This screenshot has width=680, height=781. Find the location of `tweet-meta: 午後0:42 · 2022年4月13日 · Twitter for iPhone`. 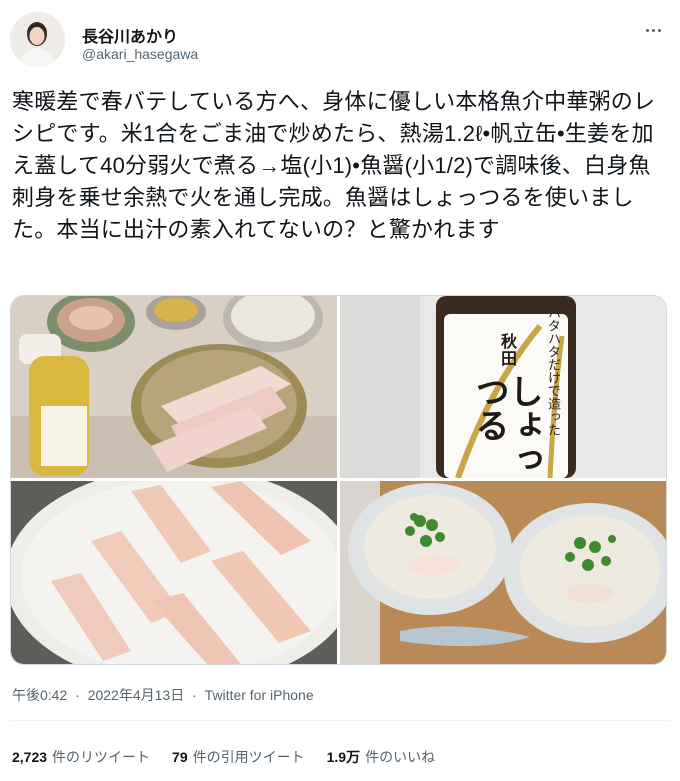

tweet-meta: 午後0:42 · 2022年4月13日 · Twitter for iPhone is located at coordinates (163, 695).